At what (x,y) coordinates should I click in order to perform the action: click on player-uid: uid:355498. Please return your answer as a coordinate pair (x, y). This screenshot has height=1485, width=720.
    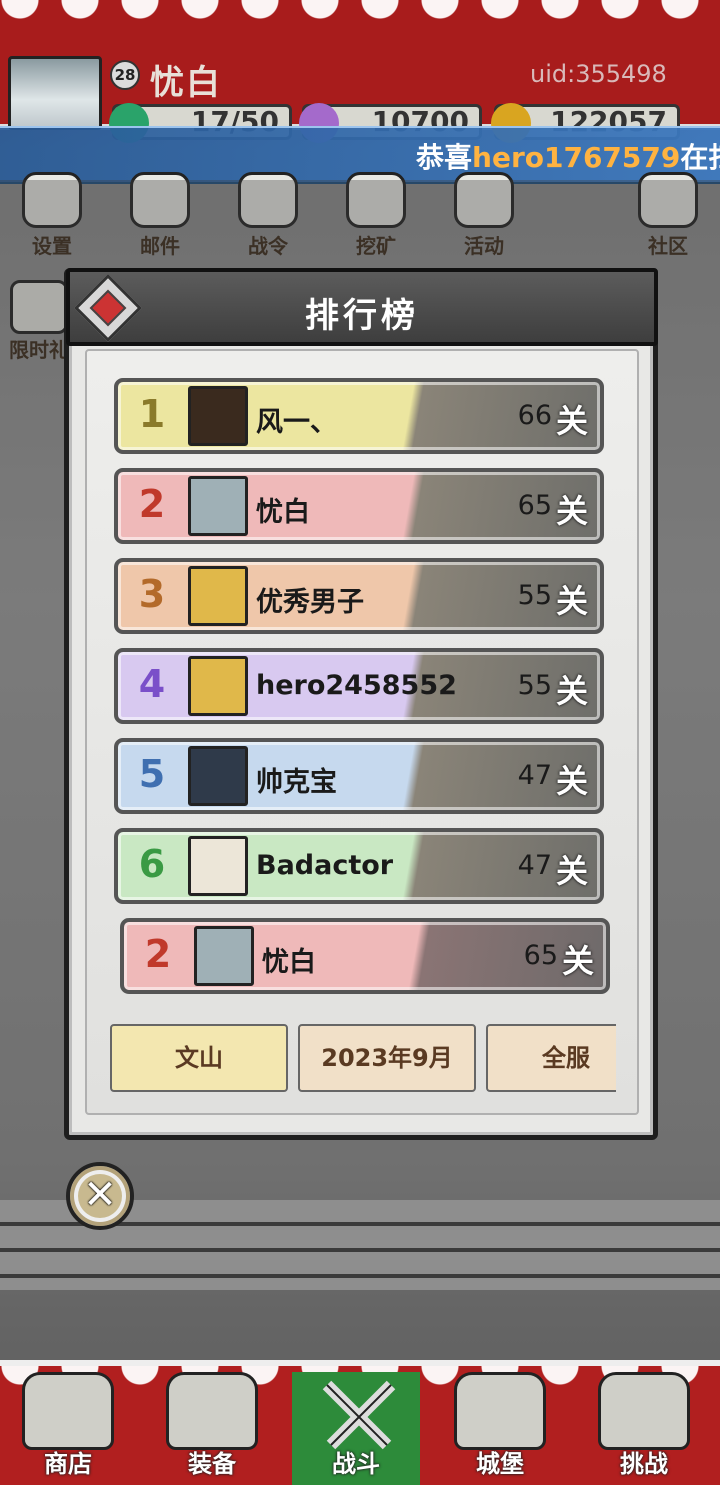
    Looking at the image, I should click on (598, 74).